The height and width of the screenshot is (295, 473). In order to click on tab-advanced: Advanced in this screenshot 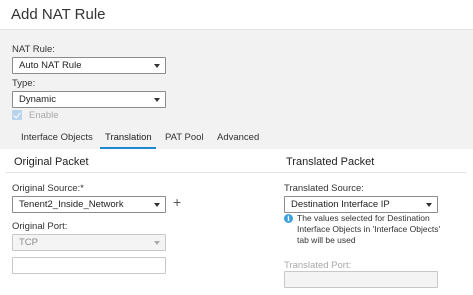, I will do `click(238, 137)`.